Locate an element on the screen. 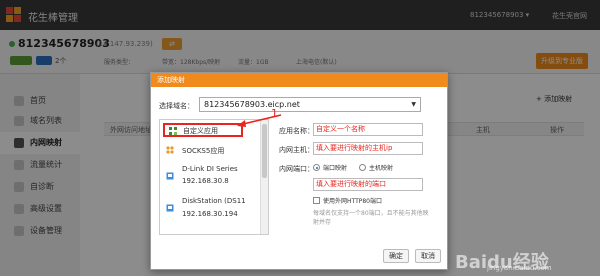 This screenshot has width=600, height=276. app-name: D-Link DI Series is located at coordinates (210, 169).